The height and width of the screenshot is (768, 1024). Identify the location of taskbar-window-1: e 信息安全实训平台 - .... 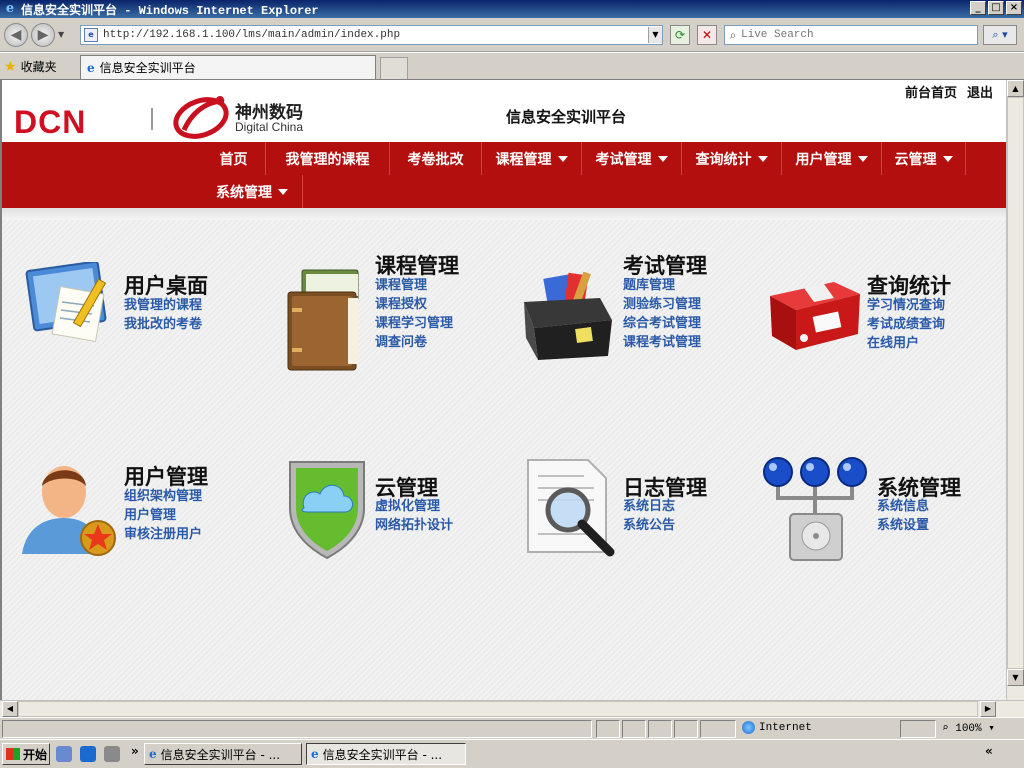
(223, 754).